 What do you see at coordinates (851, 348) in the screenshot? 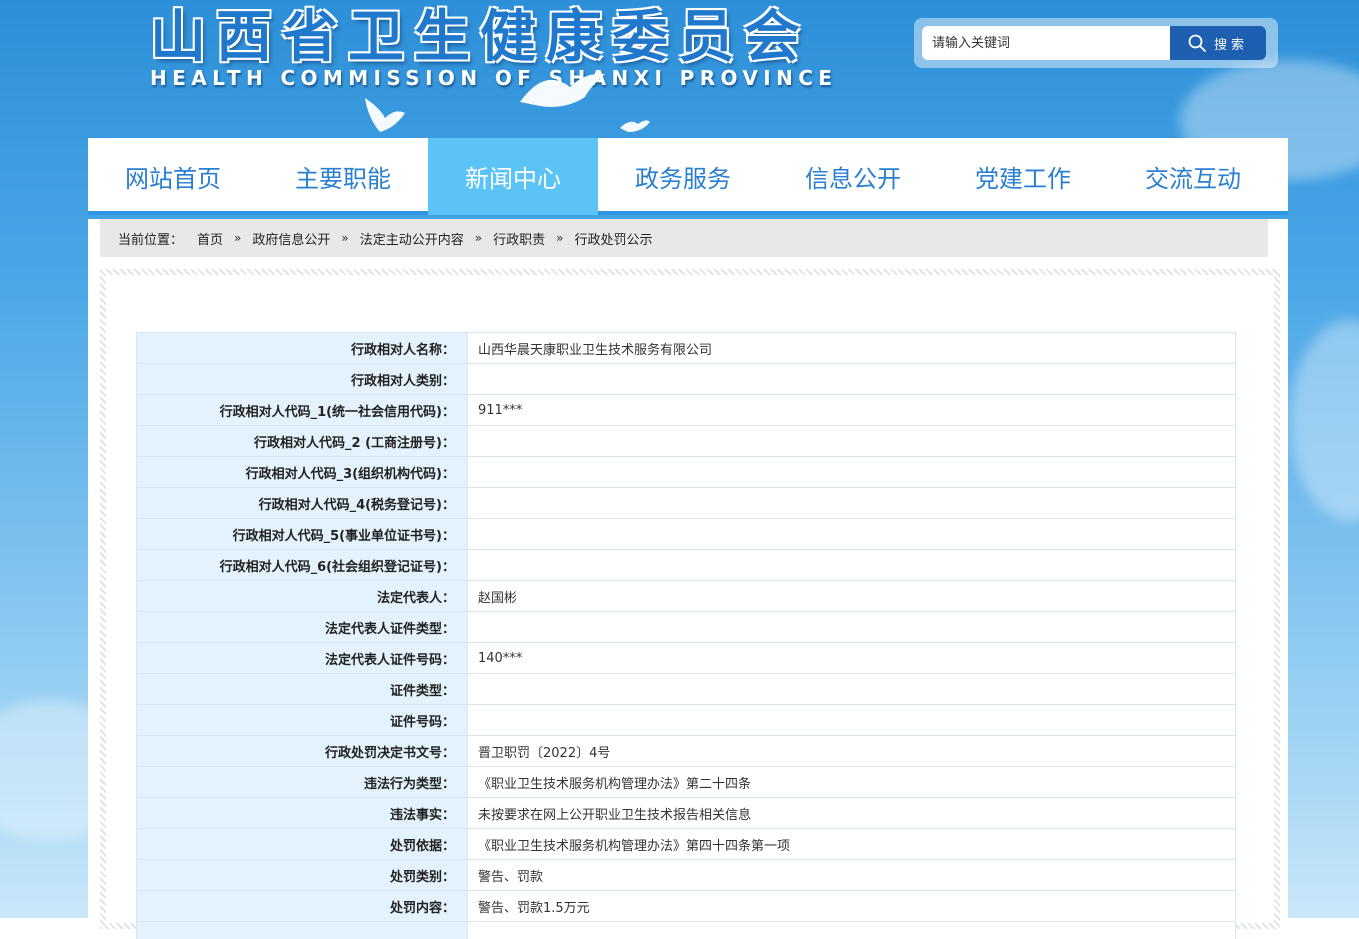
I see `field-value: 山西华晨天康职业卫生技术服务有限公司` at bounding box center [851, 348].